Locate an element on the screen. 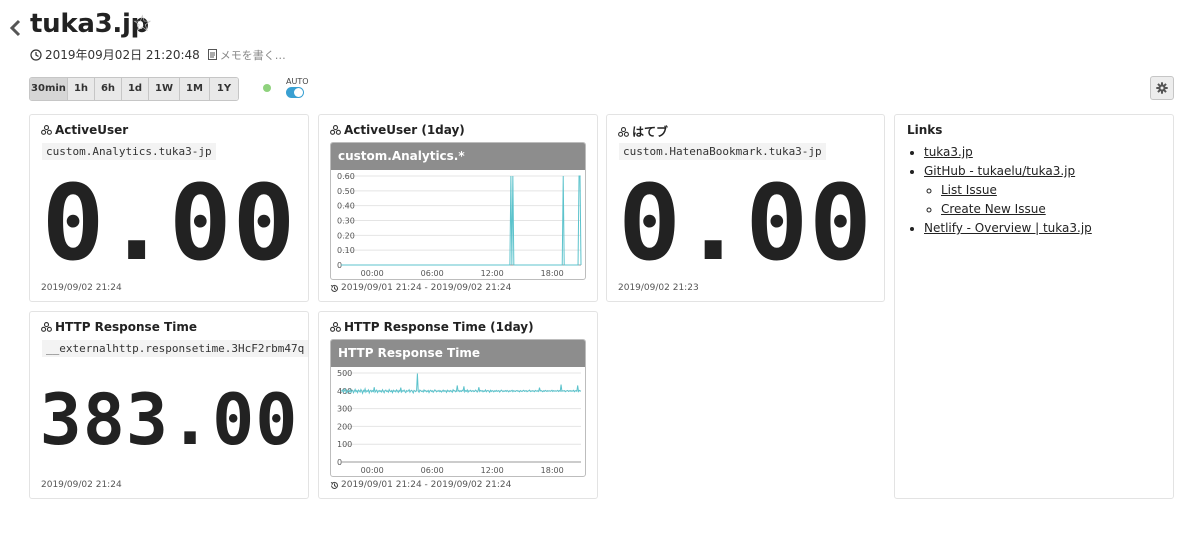 This screenshot has height=536, width=1200. widget-title: ActiveUser is located at coordinates (84, 130).